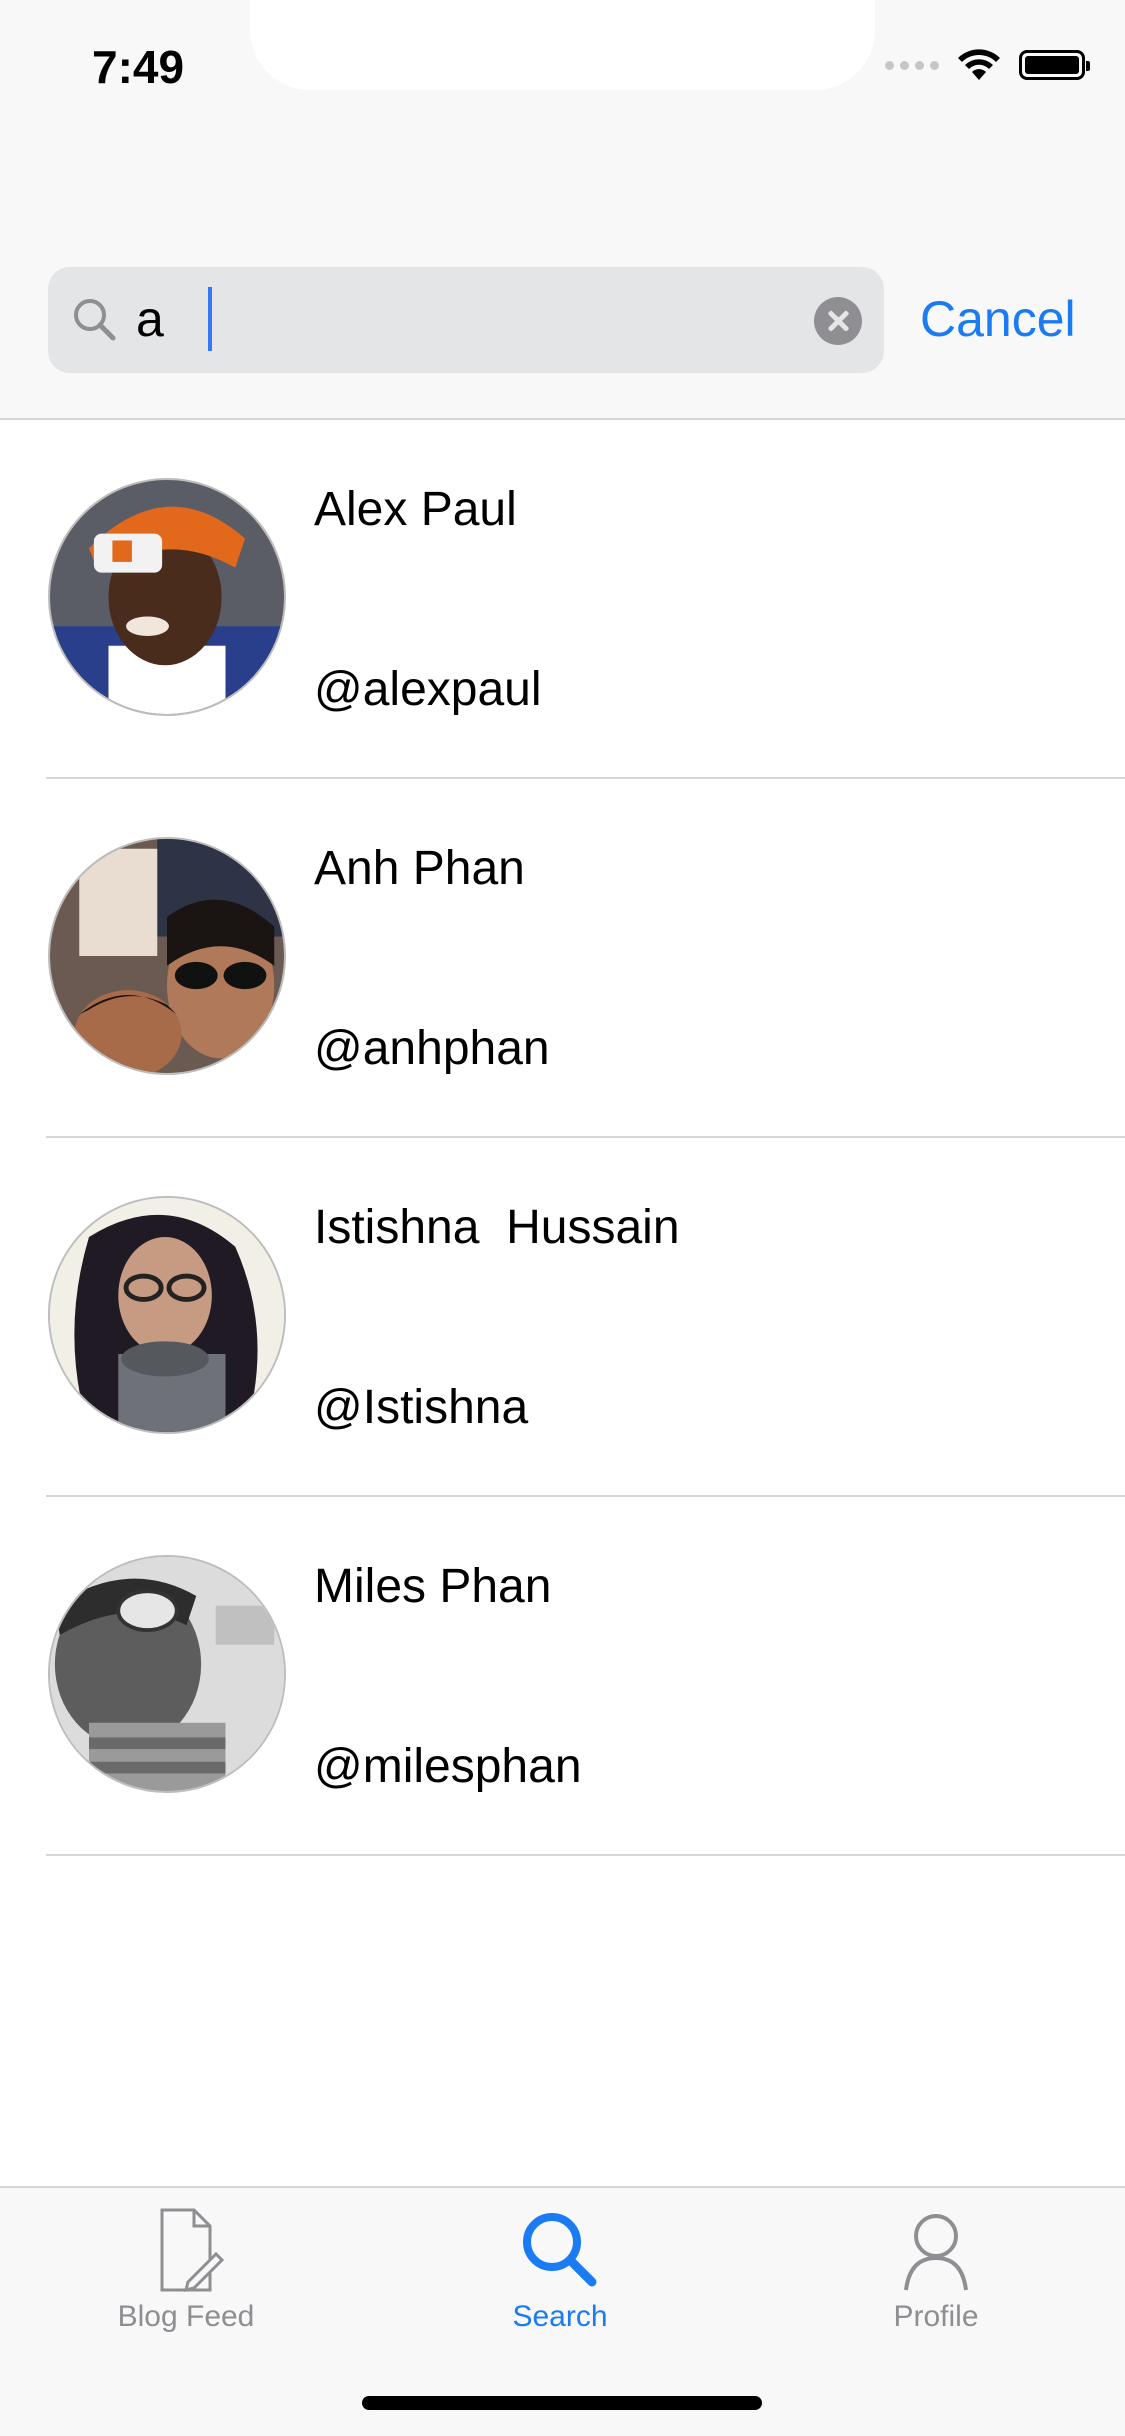 This screenshot has height=2436, width=1125. I want to click on user-row-anh-phan: Anh Phan @anhphan, so click(585, 958).